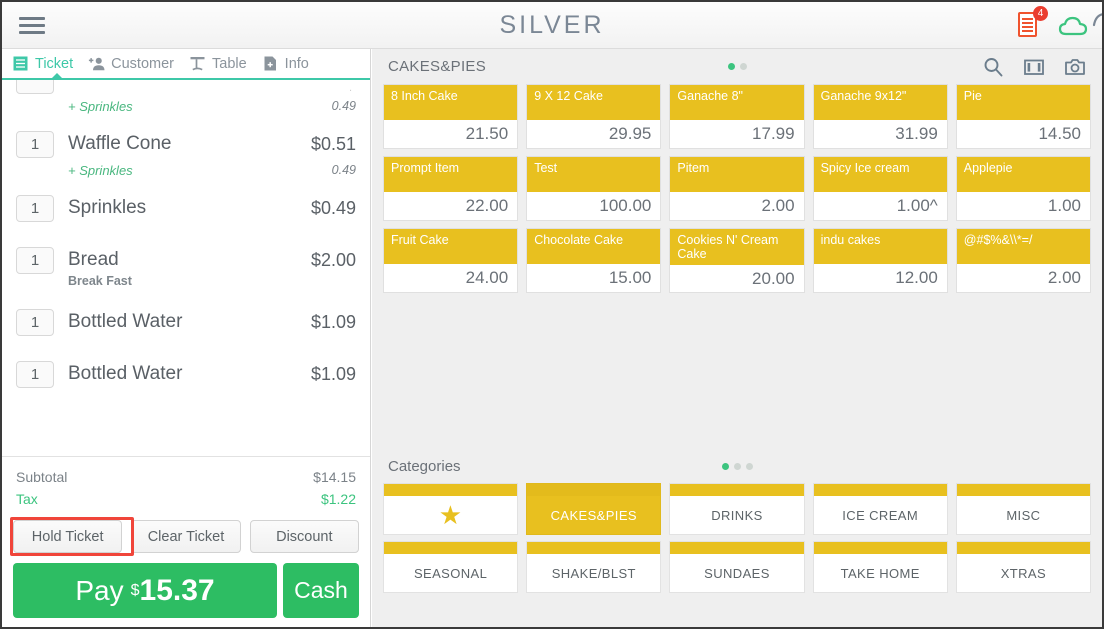  What do you see at coordinates (68, 536) in the screenshot?
I see `hold-ticket-button: Hold Ticket` at bounding box center [68, 536].